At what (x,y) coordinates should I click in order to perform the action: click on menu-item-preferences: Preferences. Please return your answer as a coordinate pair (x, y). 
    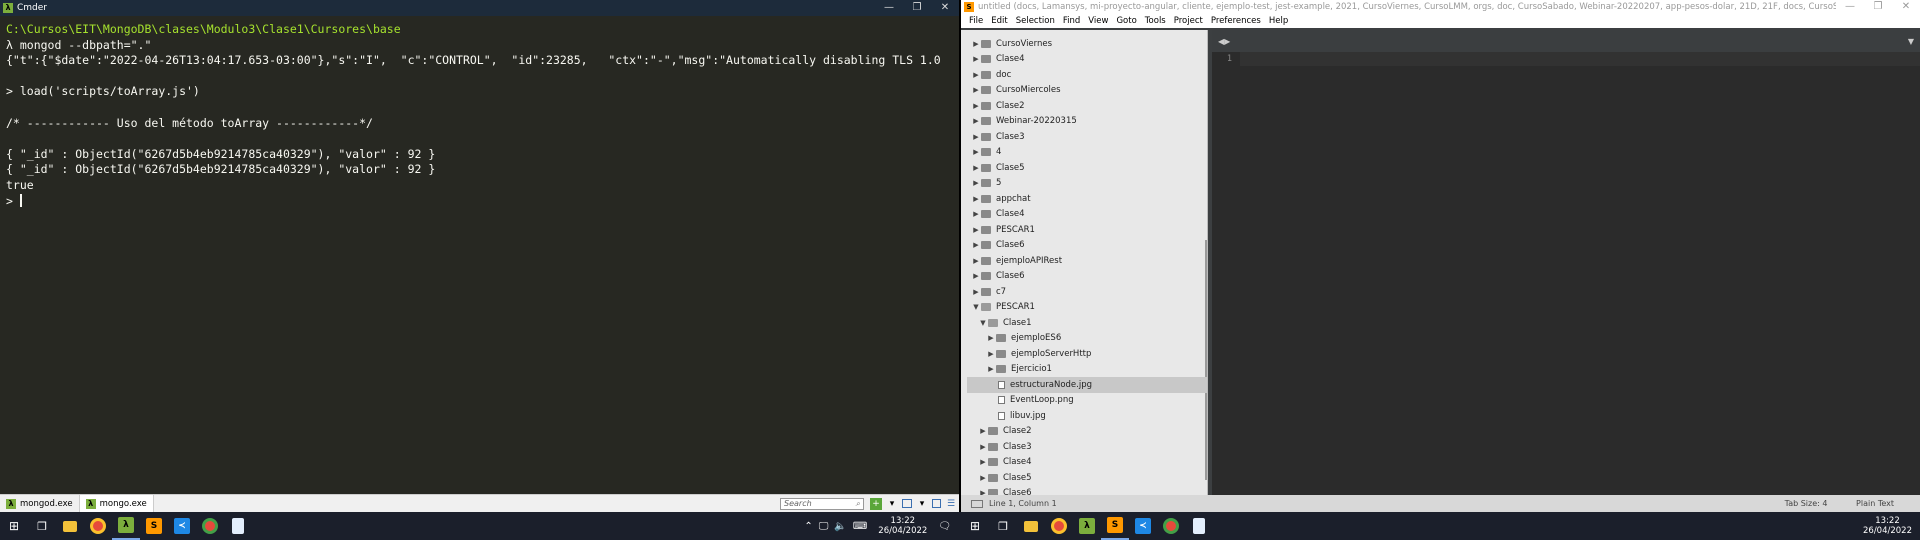
    Looking at the image, I should click on (1236, 21).